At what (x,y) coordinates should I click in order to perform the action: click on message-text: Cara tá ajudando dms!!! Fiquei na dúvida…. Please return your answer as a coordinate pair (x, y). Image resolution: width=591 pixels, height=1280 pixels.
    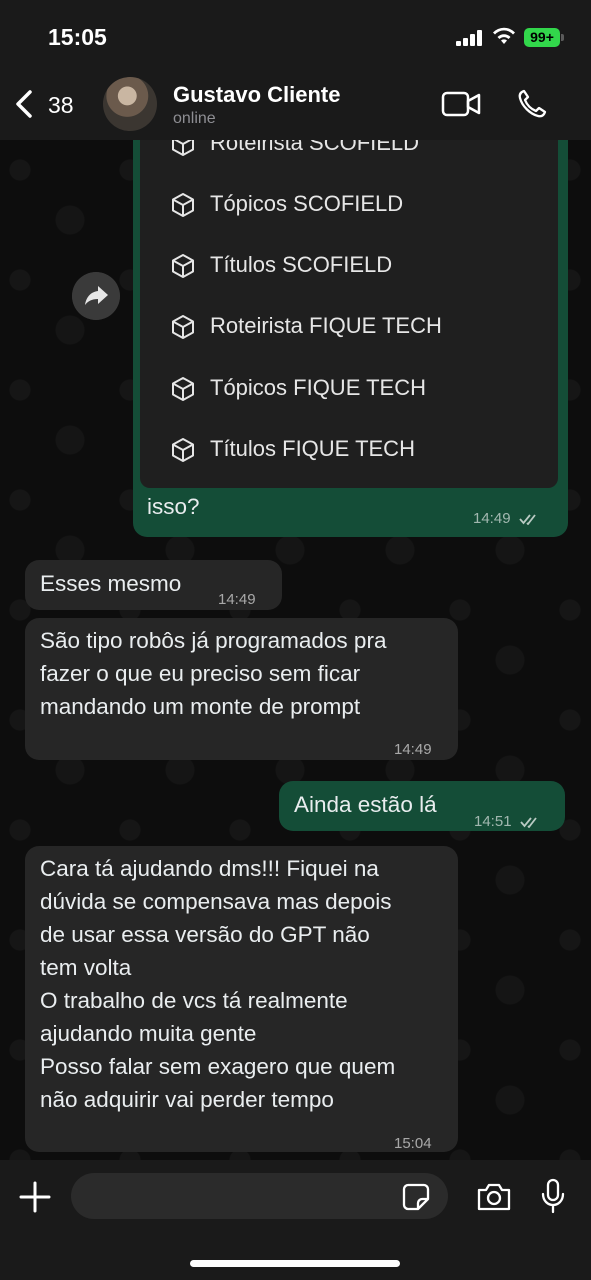
    Looking at the image, I should click on (218, 984).